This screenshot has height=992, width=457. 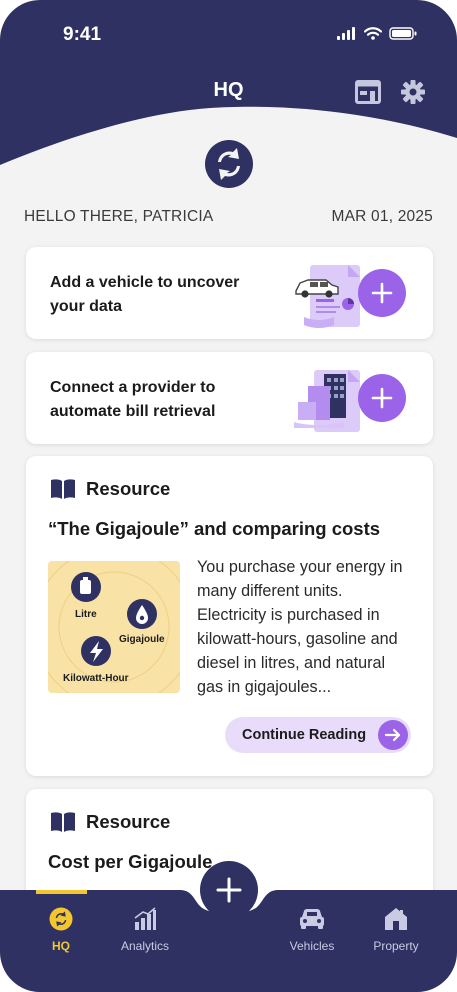 What do you see at coordinates (312, 930) in the screenshot?
I see `nav-item-vehicles: Vehicles` at bounding box center [312, 930].